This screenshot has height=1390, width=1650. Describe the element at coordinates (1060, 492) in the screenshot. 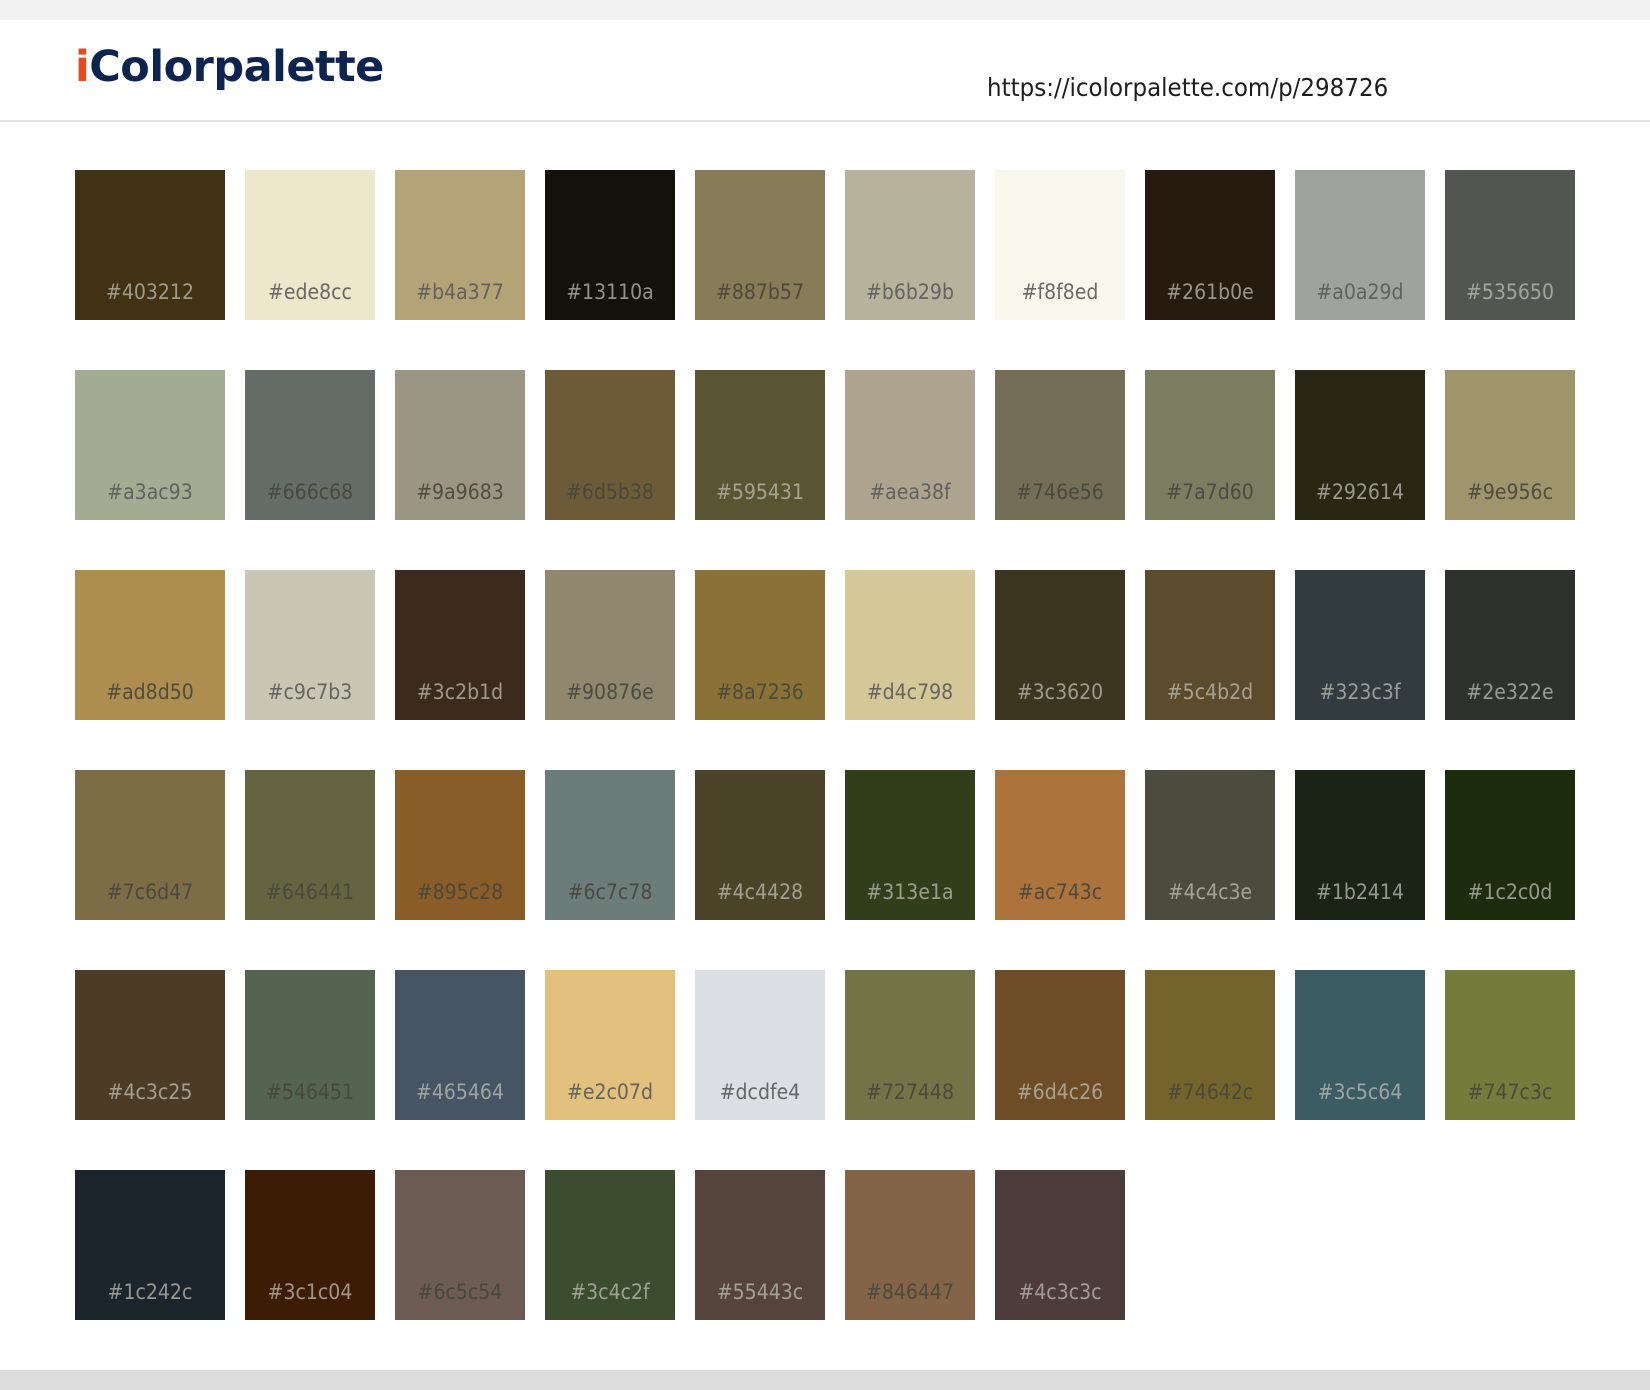

I see `color-hex-label: #746e56` at that location.